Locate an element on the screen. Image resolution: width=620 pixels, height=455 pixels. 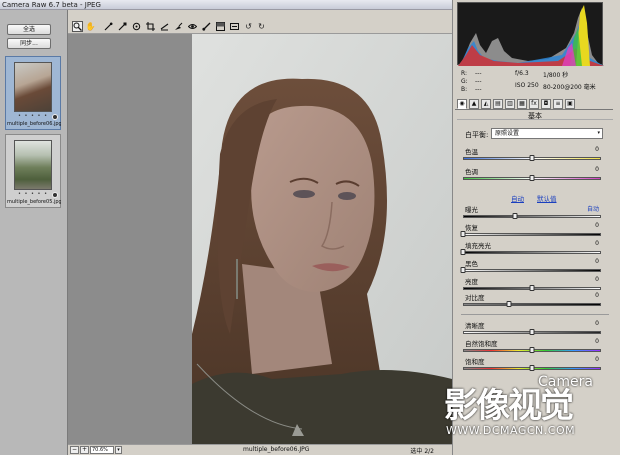
tab-snapshots-icon: ▣ is located at coordinates (570, 104).